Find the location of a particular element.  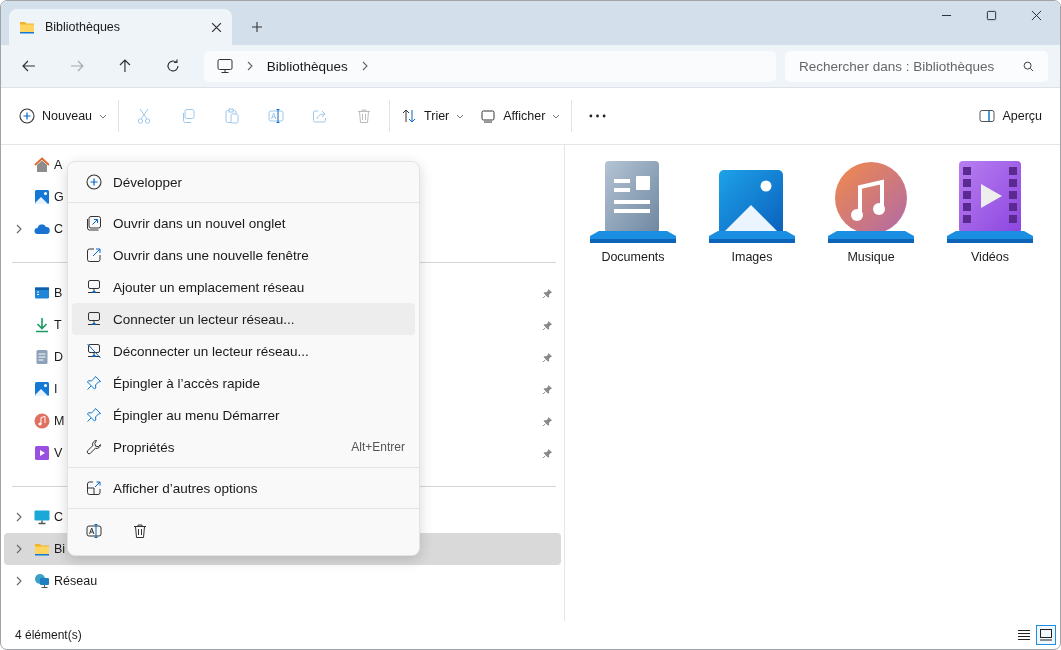

shortcut-text: Alt+Entrer is located at coordinates (378, 447).